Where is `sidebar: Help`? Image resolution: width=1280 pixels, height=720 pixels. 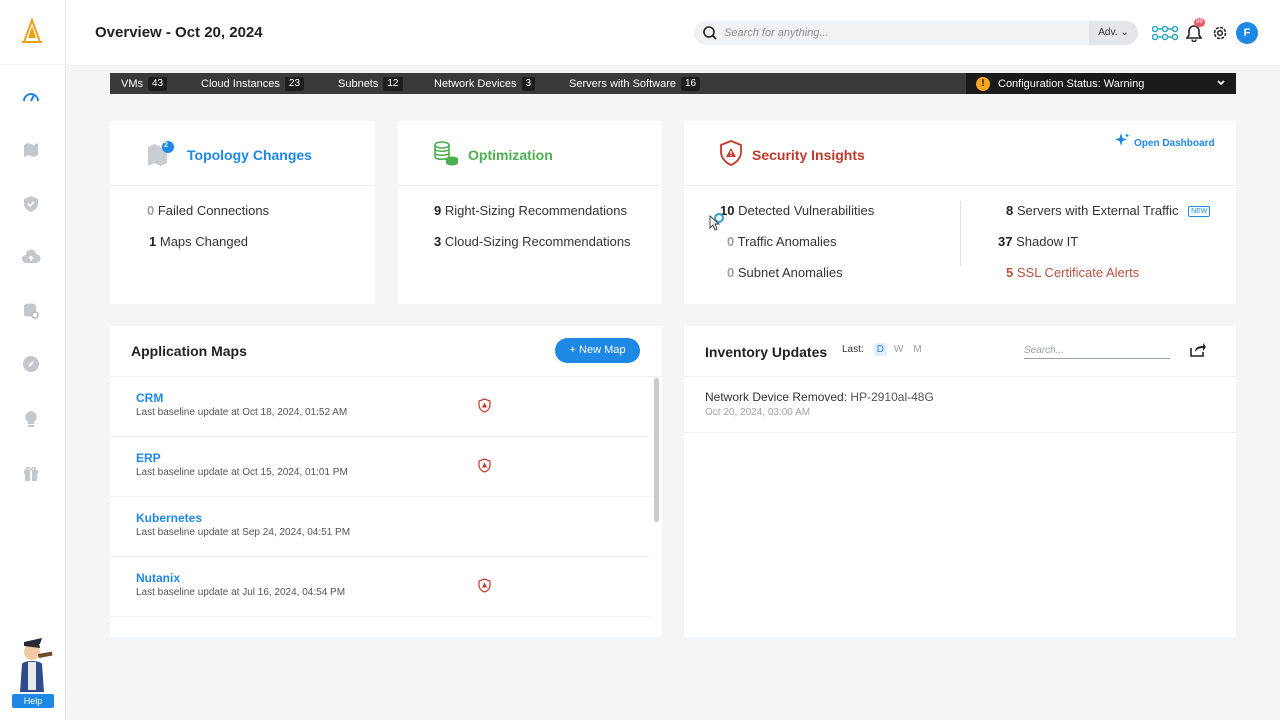 sidebar: Help is located at coordinates (33, 360).